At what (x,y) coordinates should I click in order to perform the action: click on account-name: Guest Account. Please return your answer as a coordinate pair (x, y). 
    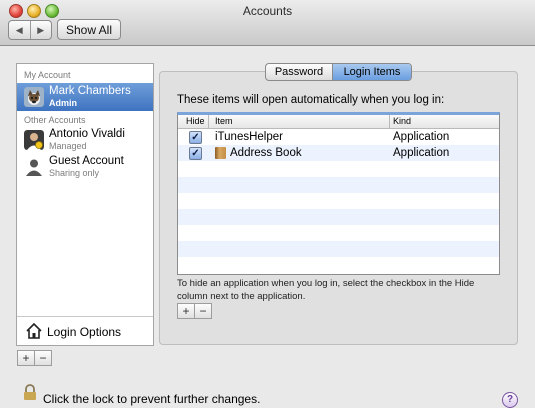
    Looking at the image, I should click on (86, 161).